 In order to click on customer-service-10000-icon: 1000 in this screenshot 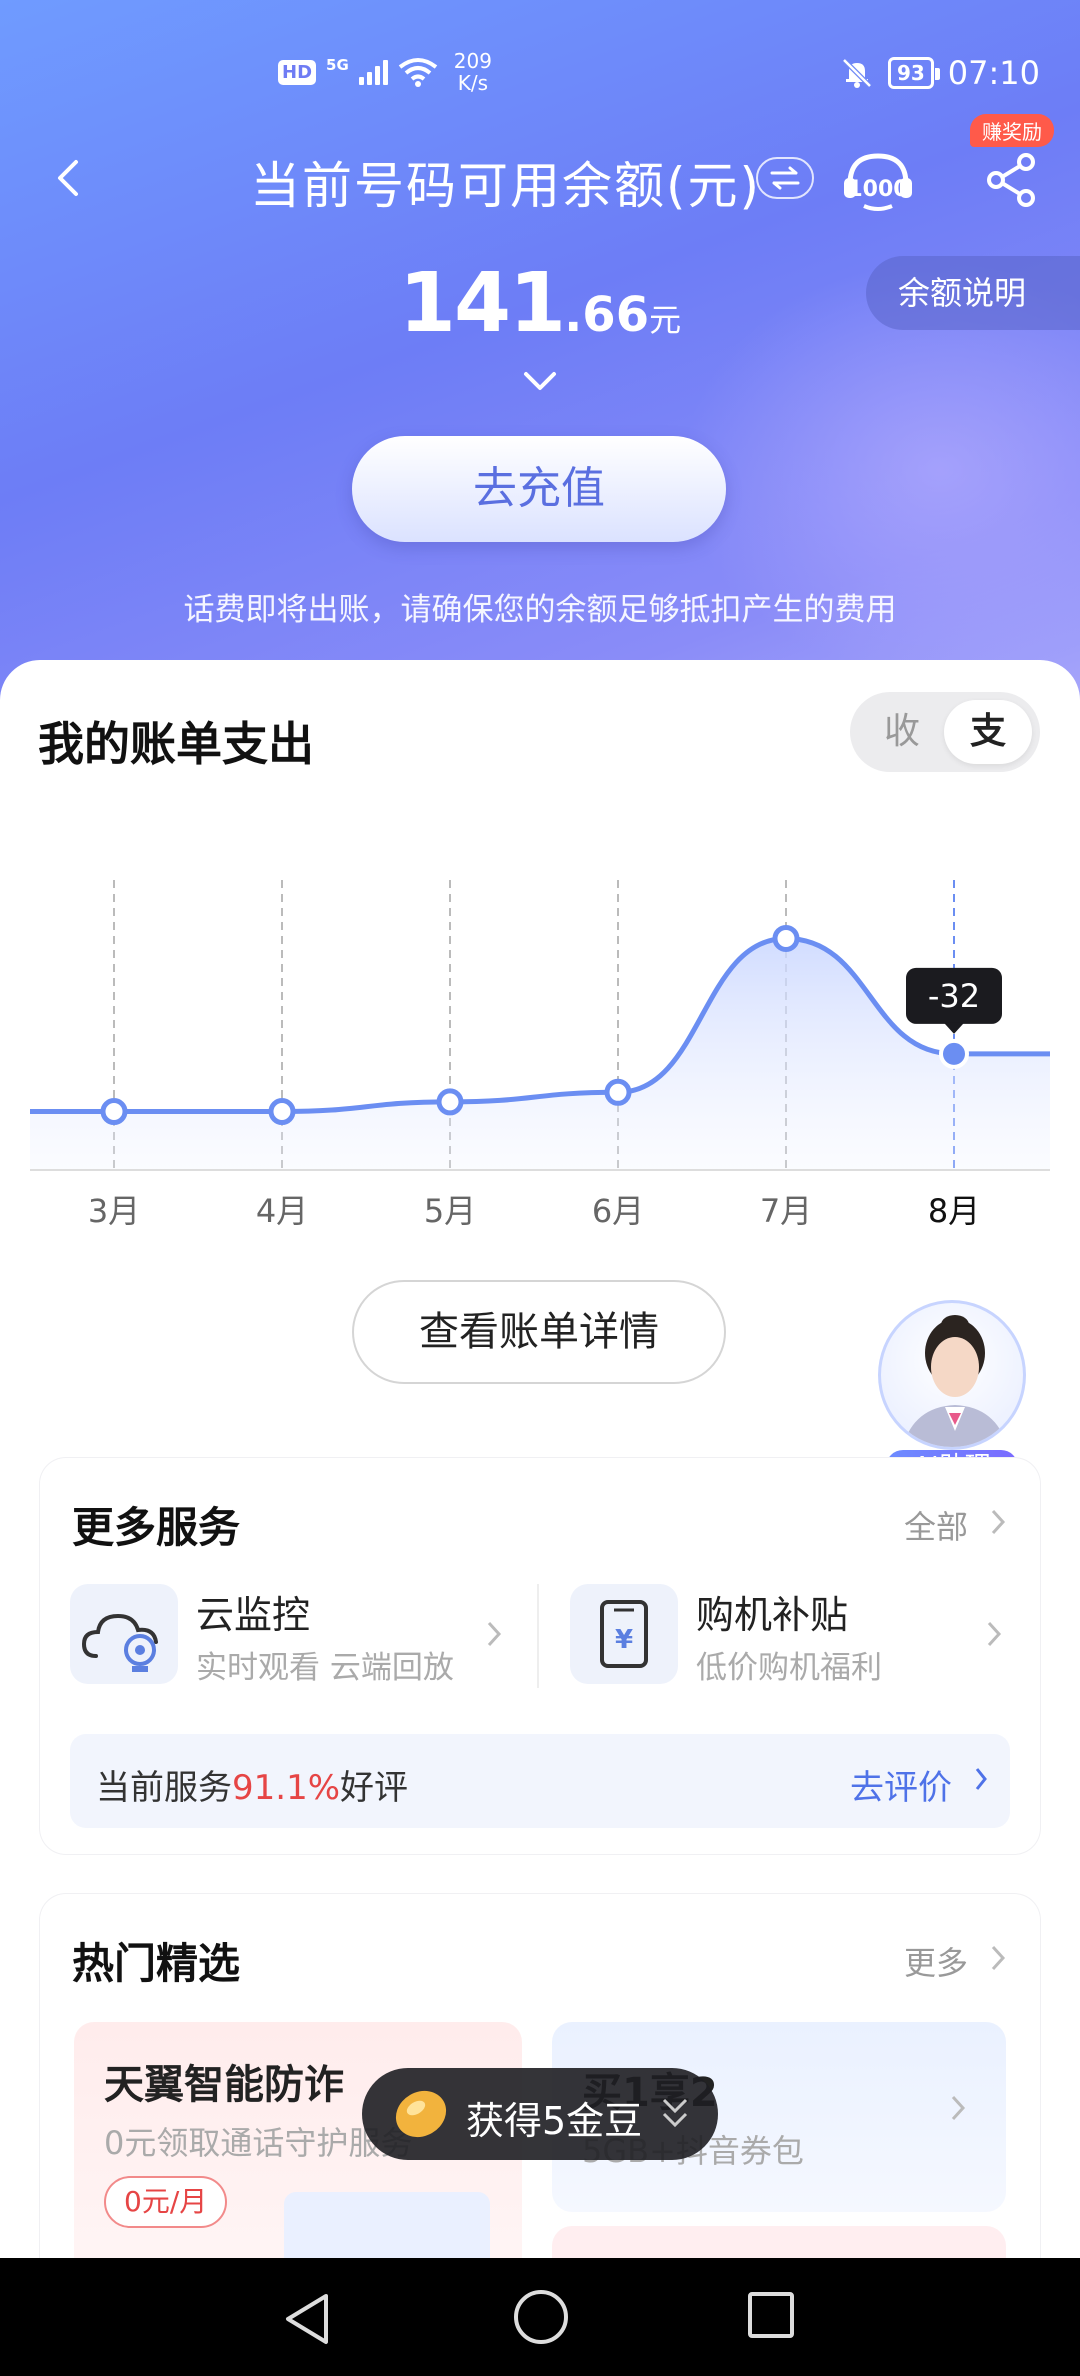, I will do `click(878, 181)`.